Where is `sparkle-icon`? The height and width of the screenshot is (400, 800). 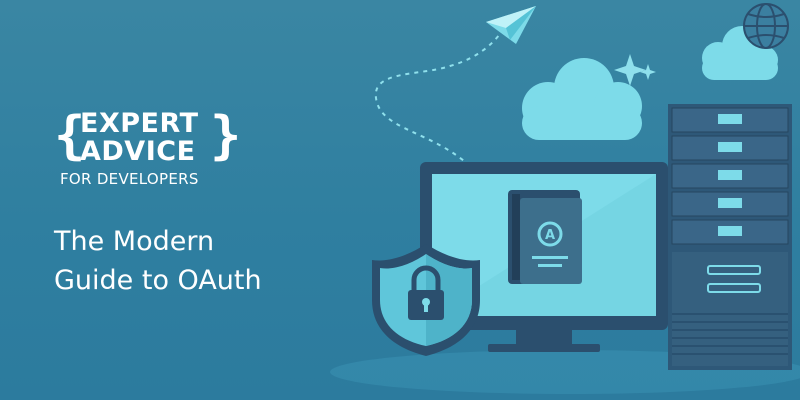 sparkle-icon is located at coordinates (635, 70).